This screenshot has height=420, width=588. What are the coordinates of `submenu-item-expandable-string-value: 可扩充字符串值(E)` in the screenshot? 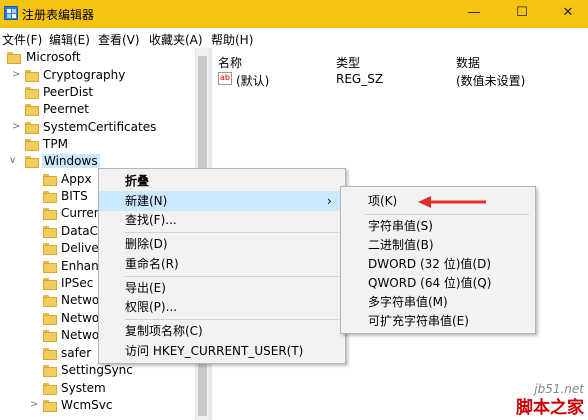 It's located at (438, 321).